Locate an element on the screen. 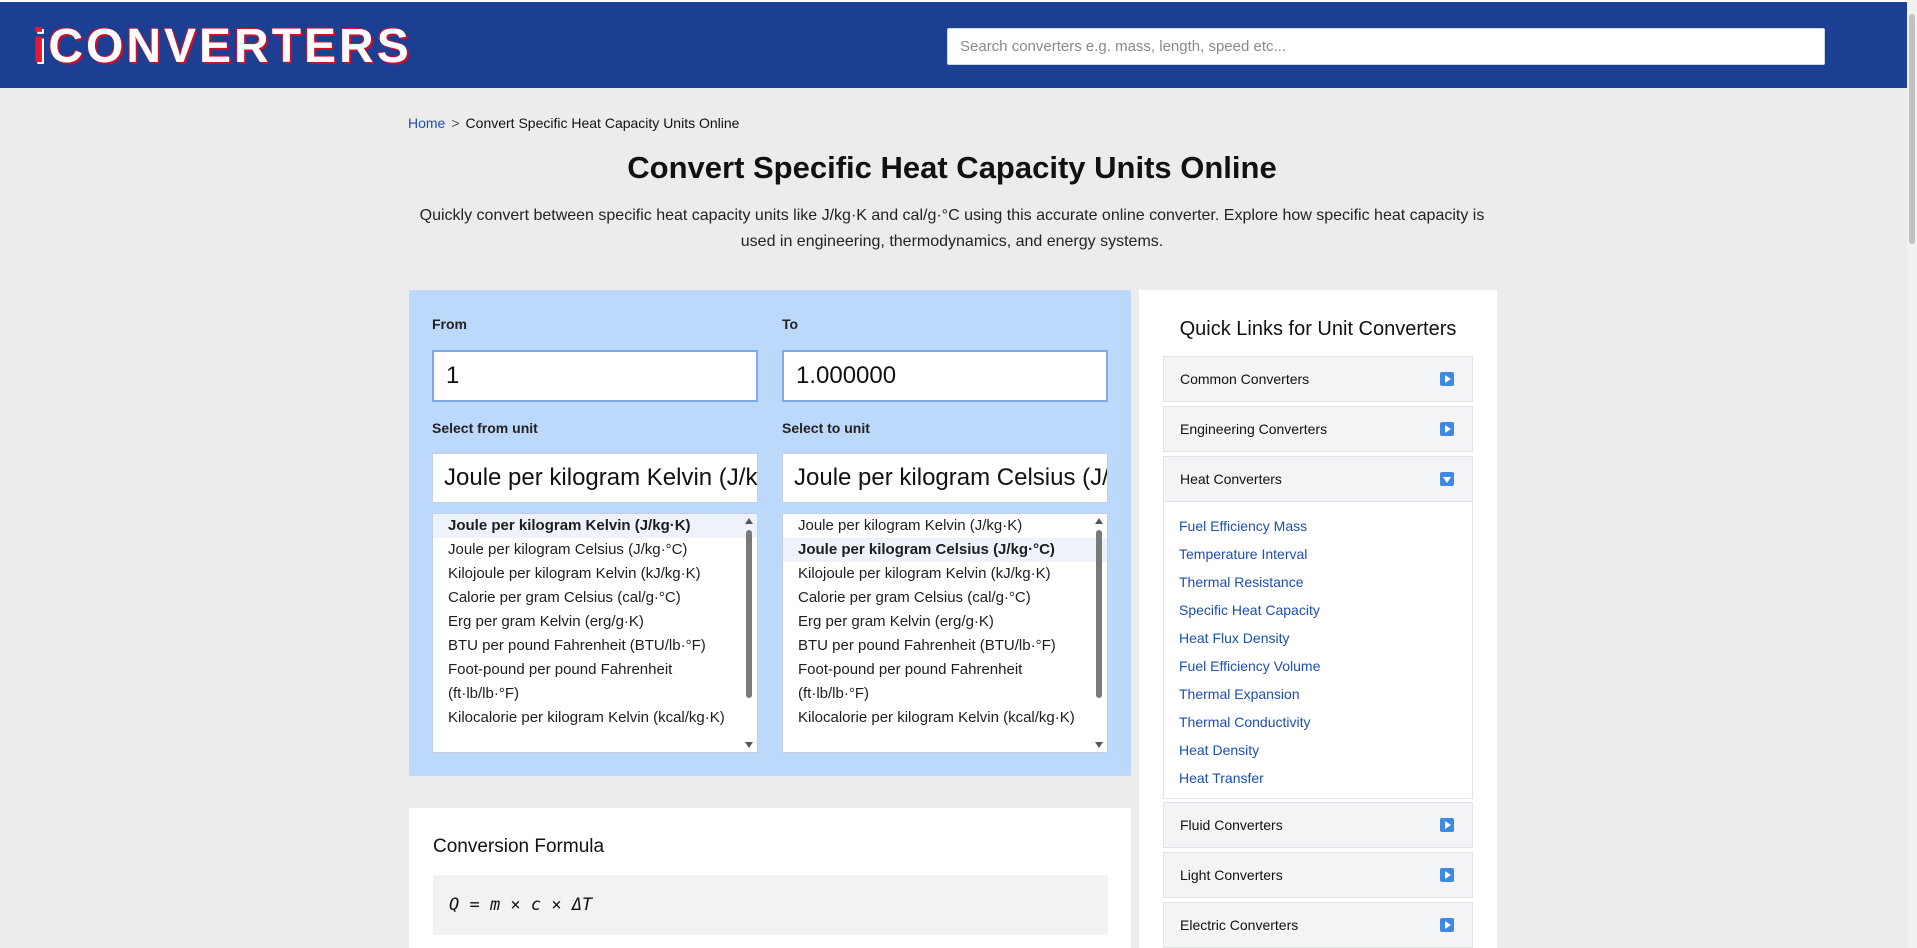 The width and height of the screenshot is (1917, 948). breadcrumb-home-link: Home is located at coordinates (426, 123).